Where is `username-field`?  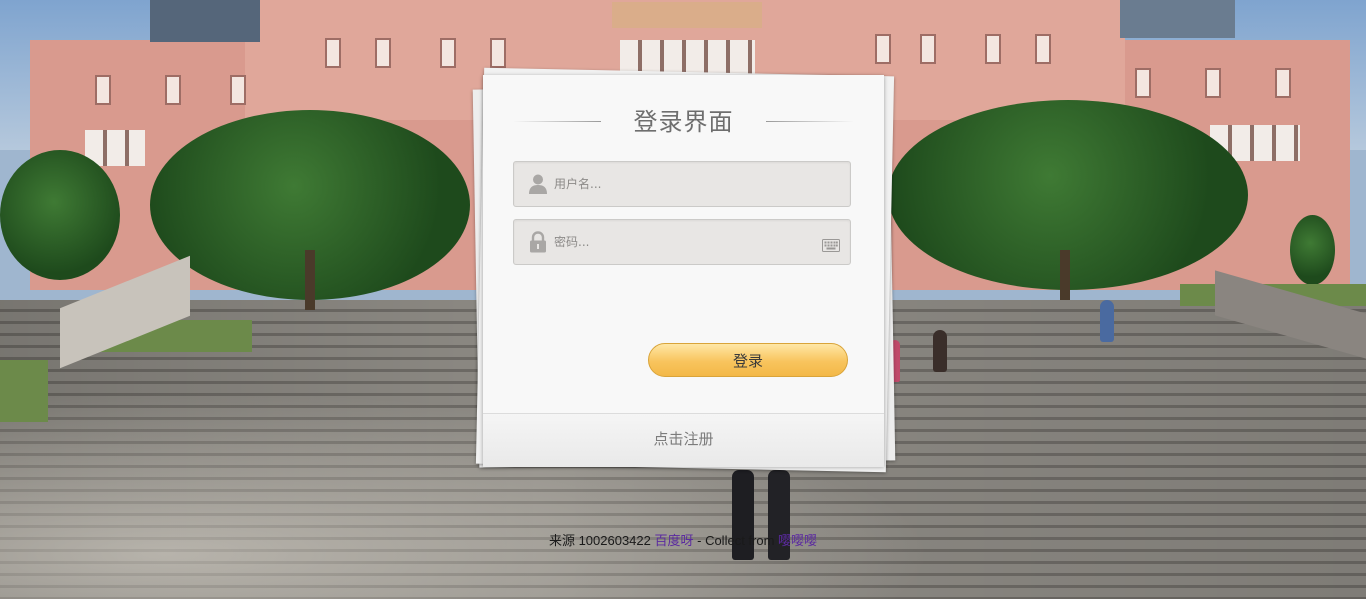 username-field is located at coordinates (682, 184).